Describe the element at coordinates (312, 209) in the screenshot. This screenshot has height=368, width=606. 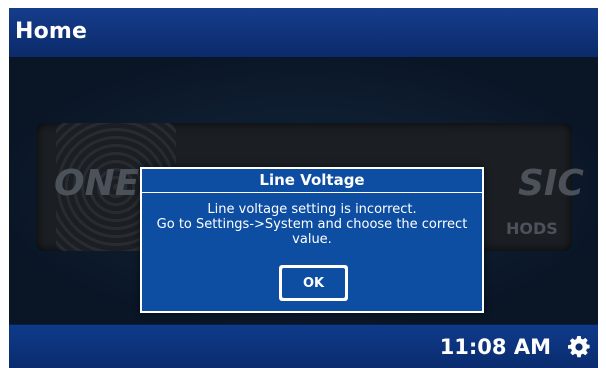
I see `dialog-message-line: Line voltage setting is incorrect.` at that location.